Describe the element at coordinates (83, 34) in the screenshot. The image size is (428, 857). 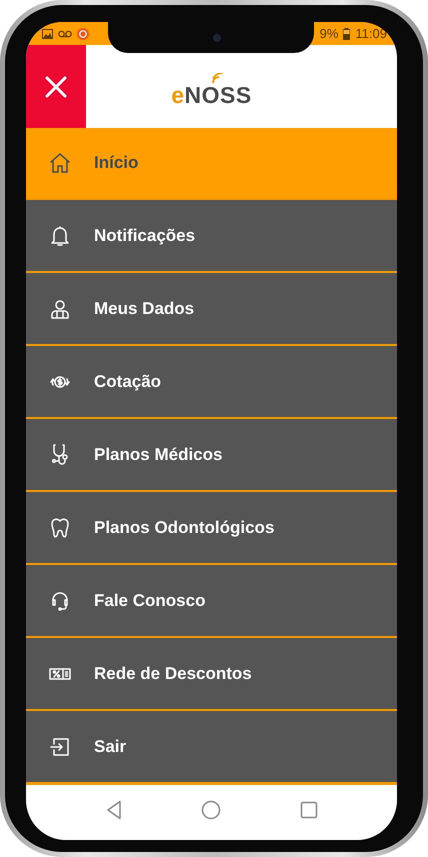
I see `app-icon` at that location.